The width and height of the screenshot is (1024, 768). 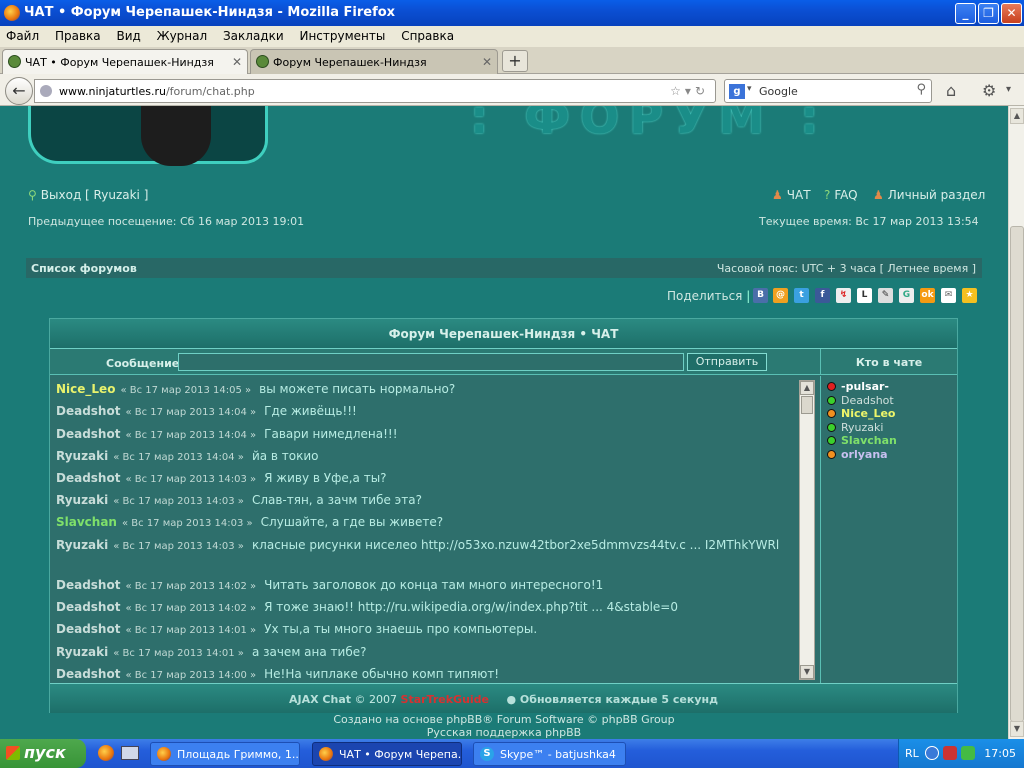 What do you see at coordinates (921, 89) in the screenshot?
I see `search-icon: ⚲` at bounding box center [921, 89].